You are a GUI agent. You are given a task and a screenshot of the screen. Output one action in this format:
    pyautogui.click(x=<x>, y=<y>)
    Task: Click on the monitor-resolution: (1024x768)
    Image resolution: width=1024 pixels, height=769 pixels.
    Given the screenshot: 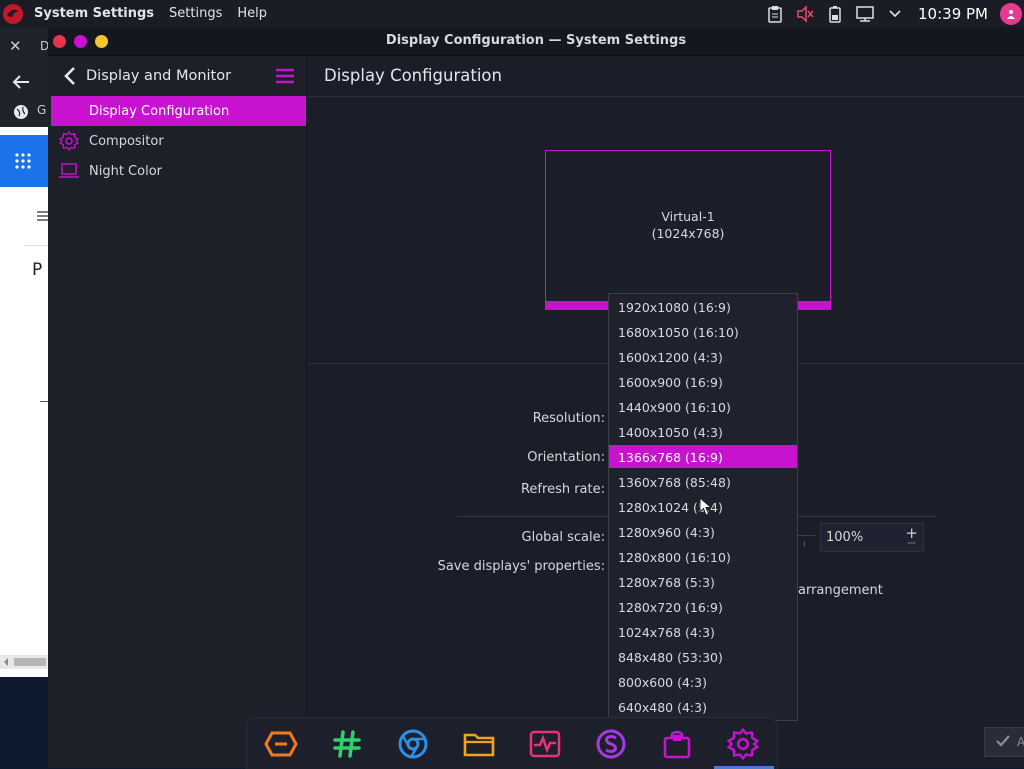 What is the action you would take?
    pyautogui.click(x=688, y=233)
    